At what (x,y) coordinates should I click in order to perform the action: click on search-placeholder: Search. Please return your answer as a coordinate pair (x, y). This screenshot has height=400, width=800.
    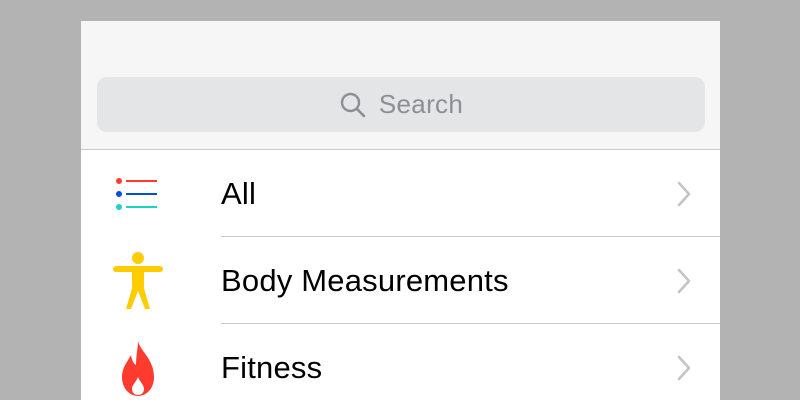
    Looking at the image, I should click on (421, 104).